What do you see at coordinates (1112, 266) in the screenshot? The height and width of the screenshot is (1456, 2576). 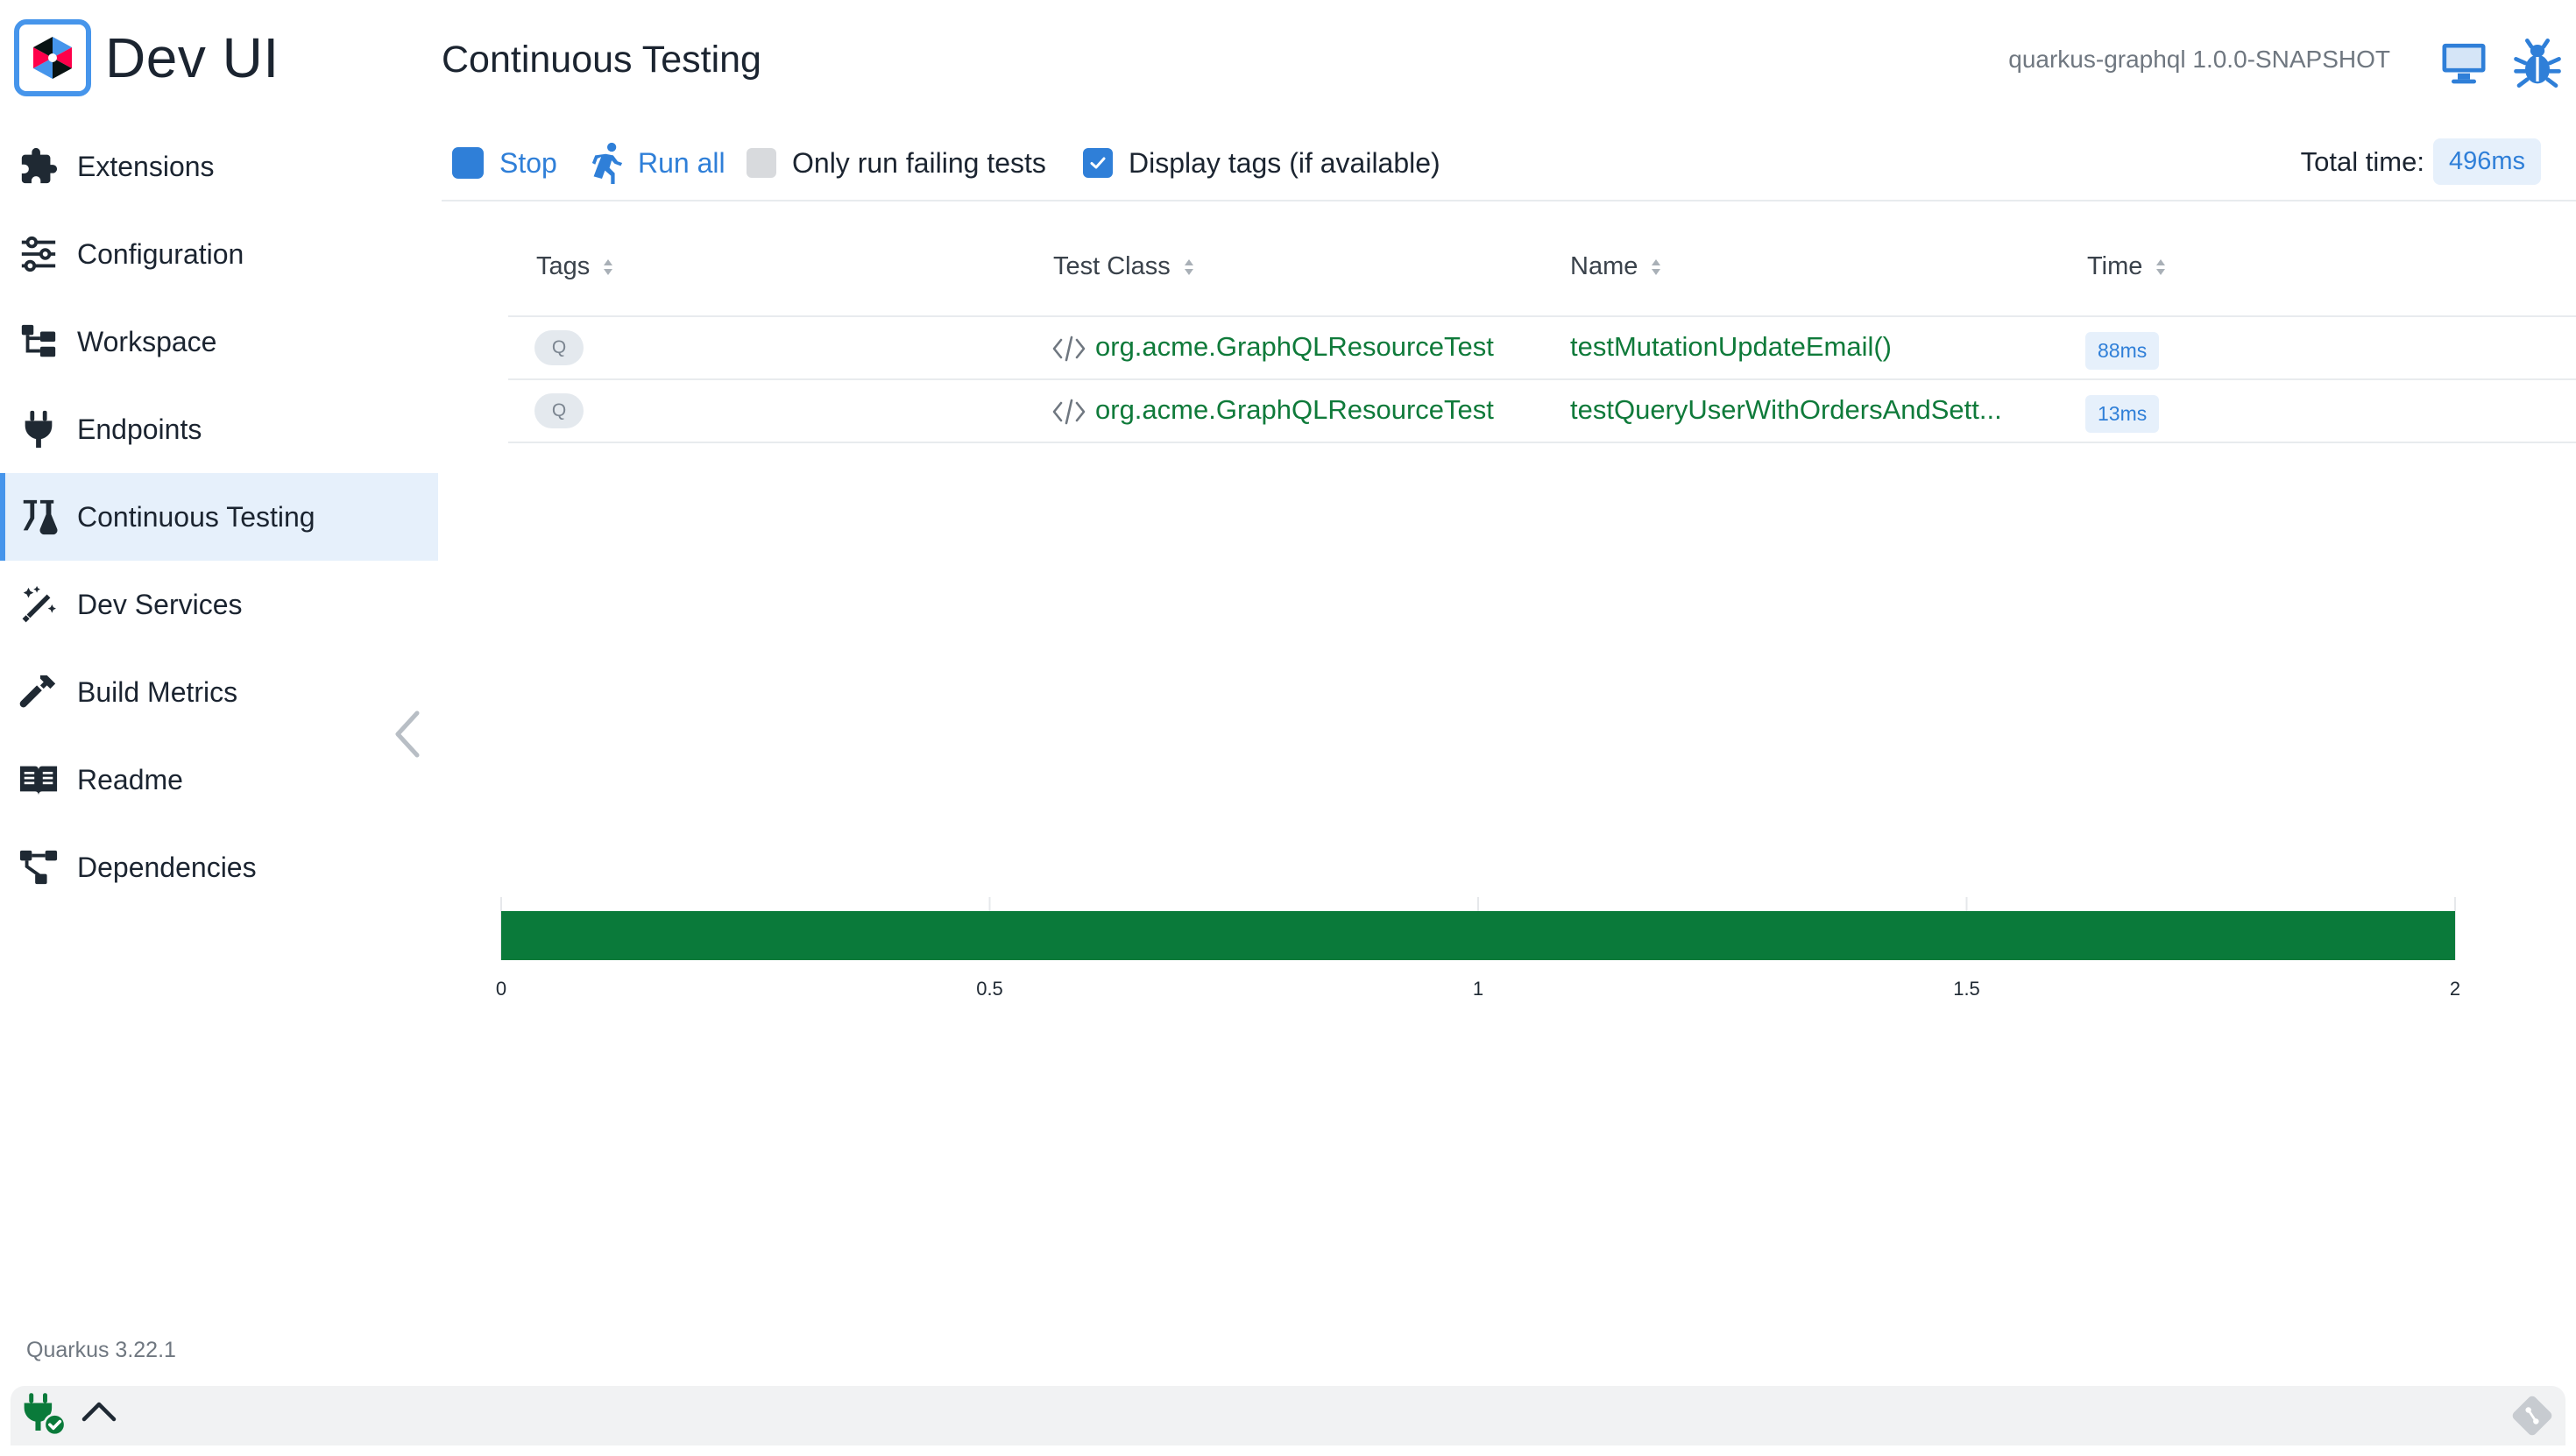 I see `column-header-label: Test Class` at bounding box center [1112, 266].